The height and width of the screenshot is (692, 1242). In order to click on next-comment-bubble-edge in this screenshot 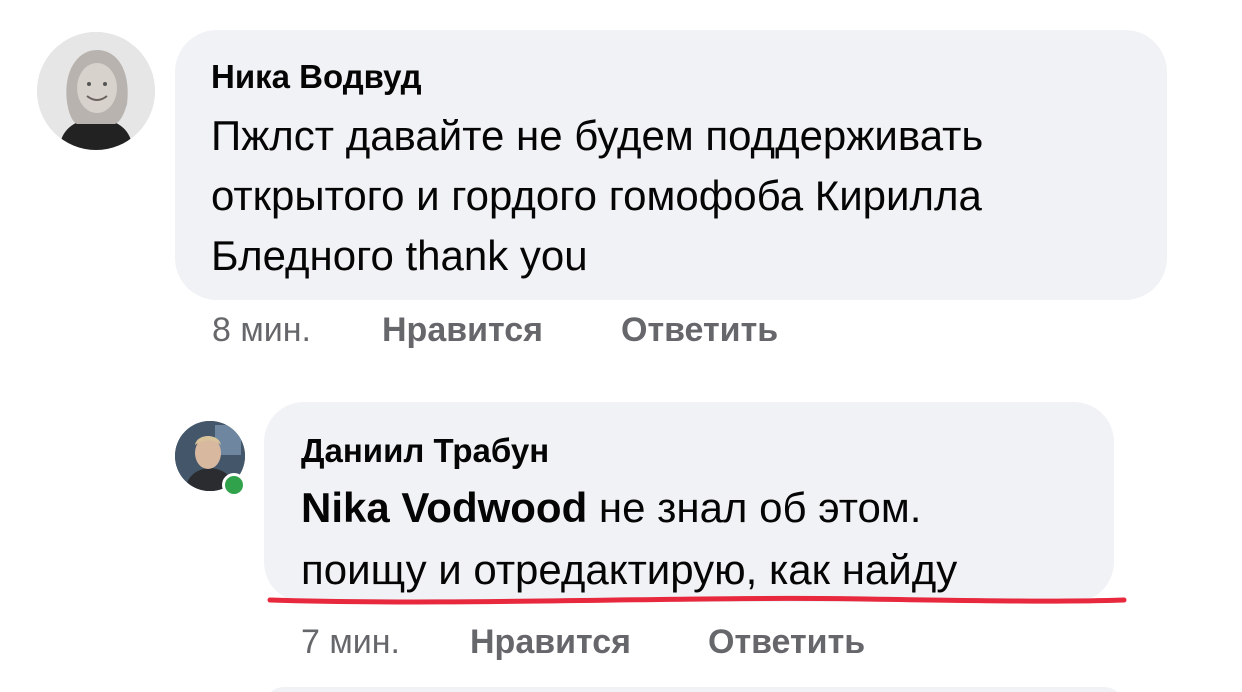, I will do `click(694, 689)`.